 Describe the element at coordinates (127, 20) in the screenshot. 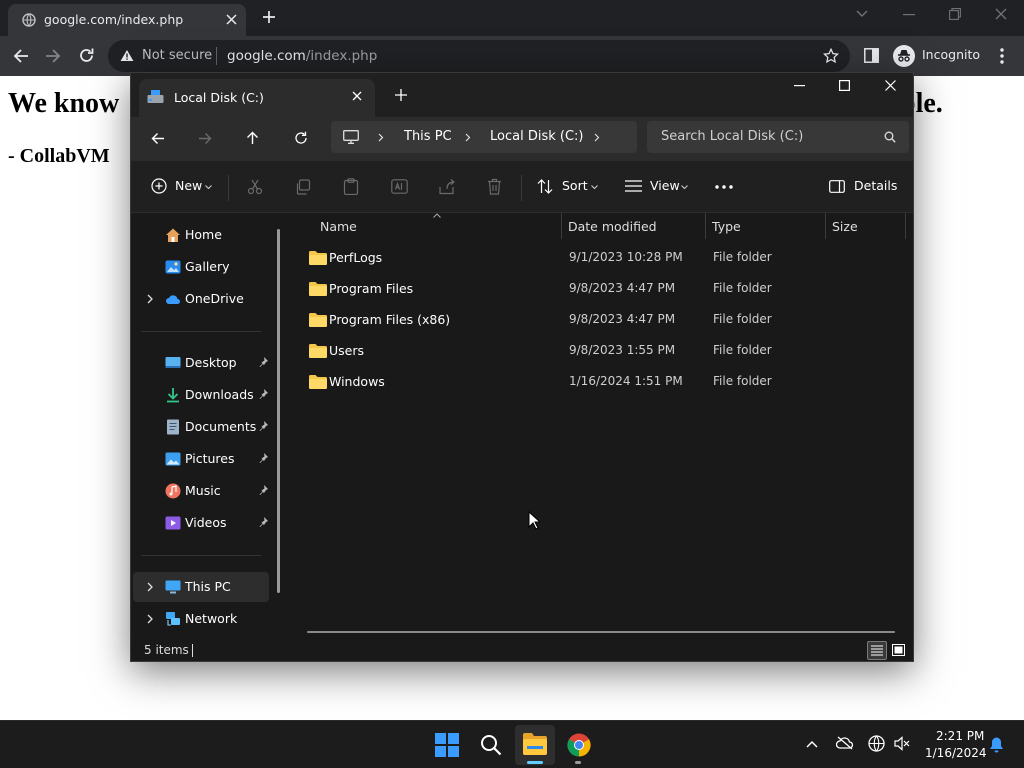

I see `browser-tab: google.com/index.php` at that location.